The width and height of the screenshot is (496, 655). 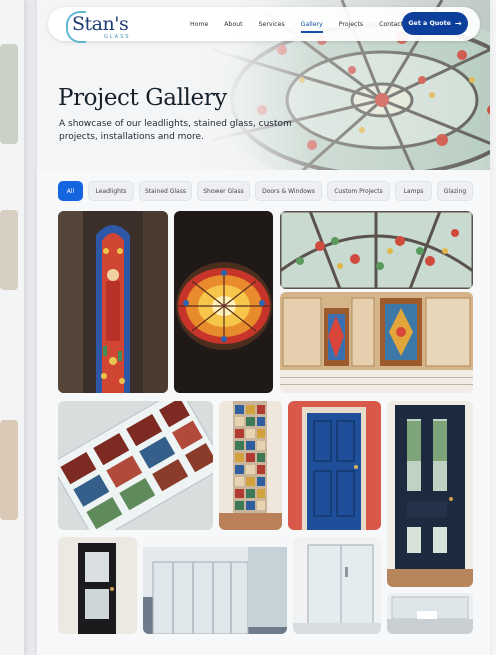 What do you see at coordinates (223, 302) in the screenshot?
I see `gallery-image-round-dome` at bounding box center [223, 302].